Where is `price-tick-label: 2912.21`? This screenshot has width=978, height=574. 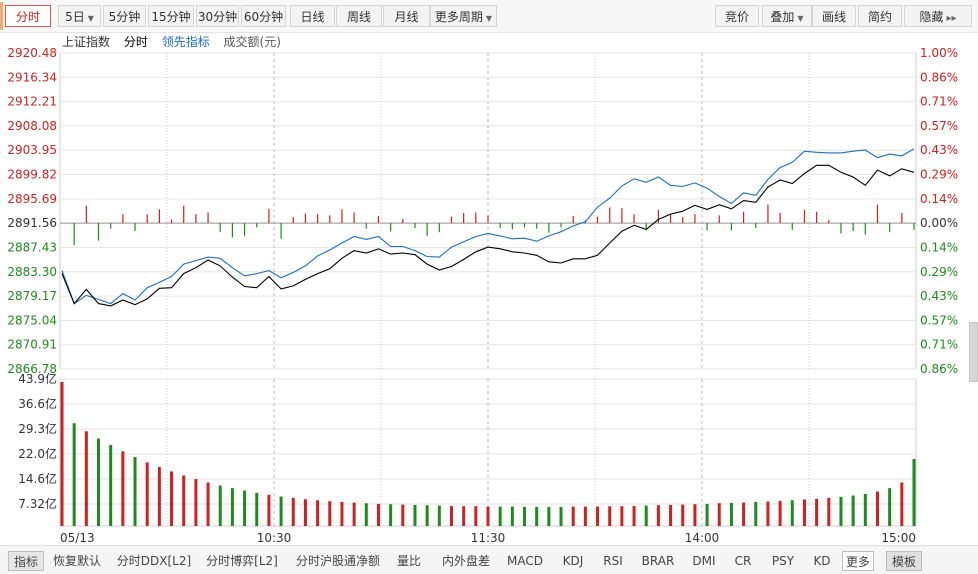 price-tick-label: 2912.21 is located at coordinates (32, 102).